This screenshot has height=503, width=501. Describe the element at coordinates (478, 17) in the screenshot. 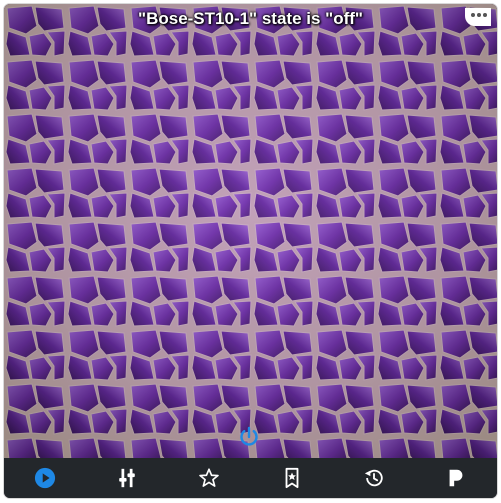

I see `corner-menu-icon` at that location.